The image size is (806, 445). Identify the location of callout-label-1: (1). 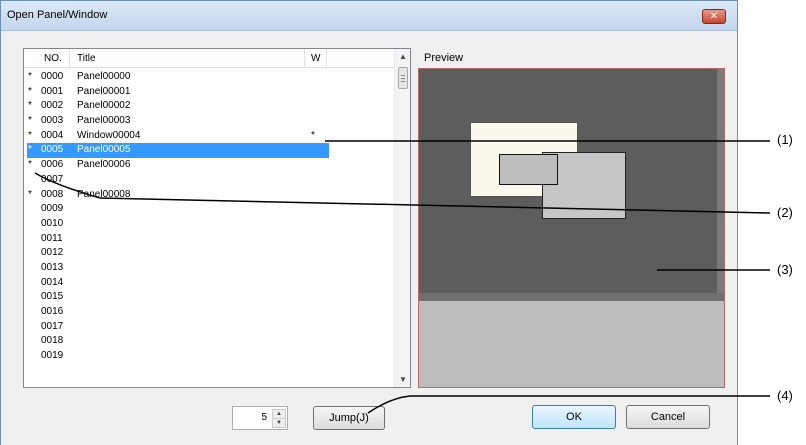
(785, 139).